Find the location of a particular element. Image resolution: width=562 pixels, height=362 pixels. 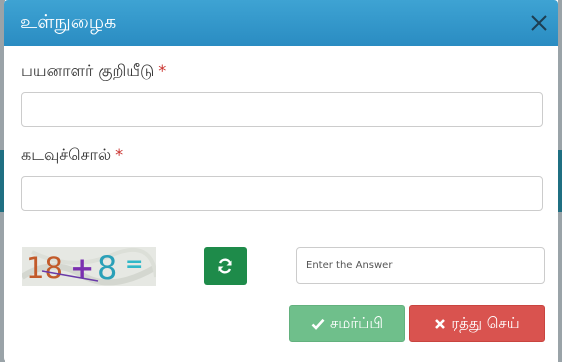

backdrop-right is located at coordinates (560, 181).